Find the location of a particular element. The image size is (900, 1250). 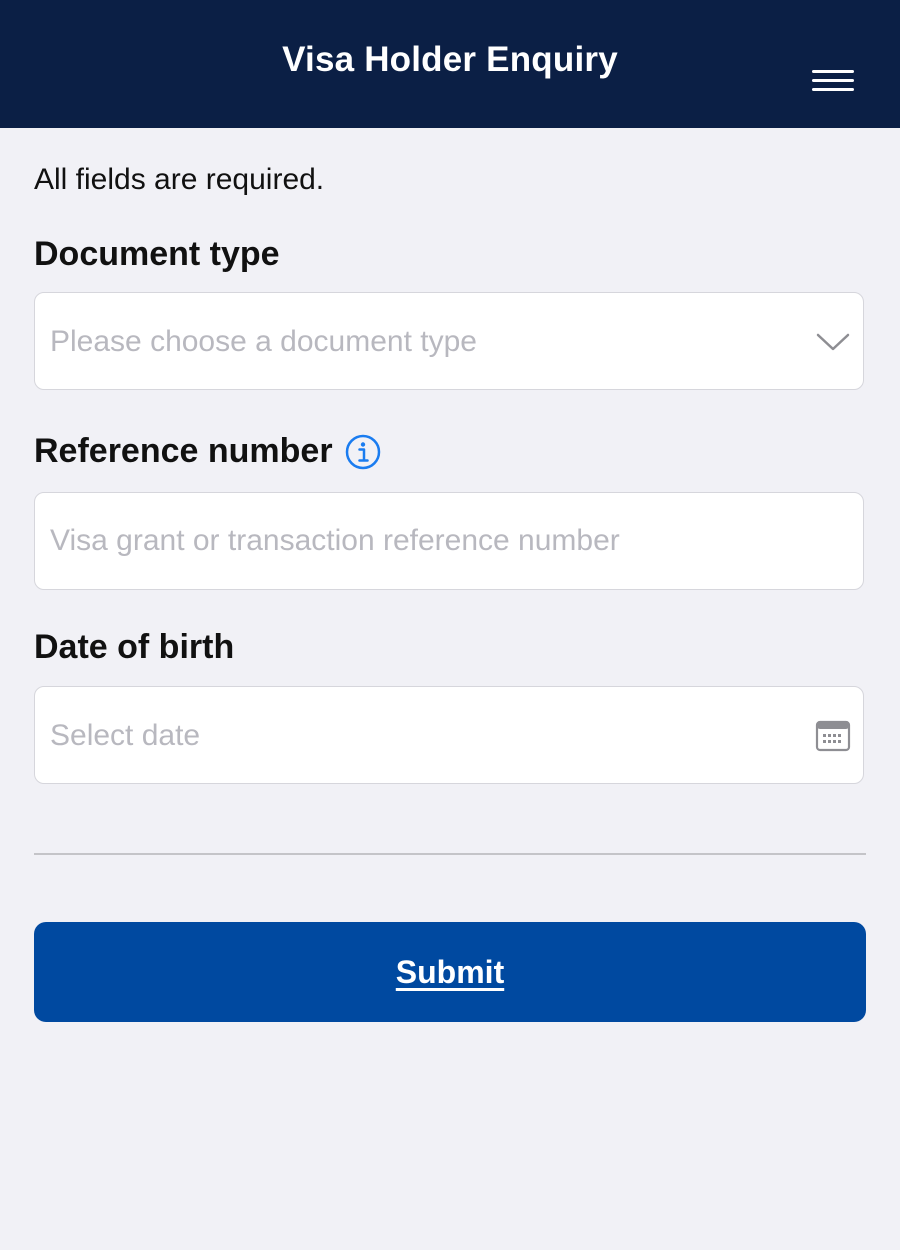

submit-button-label: Submit is located at coordinates (450, 971).